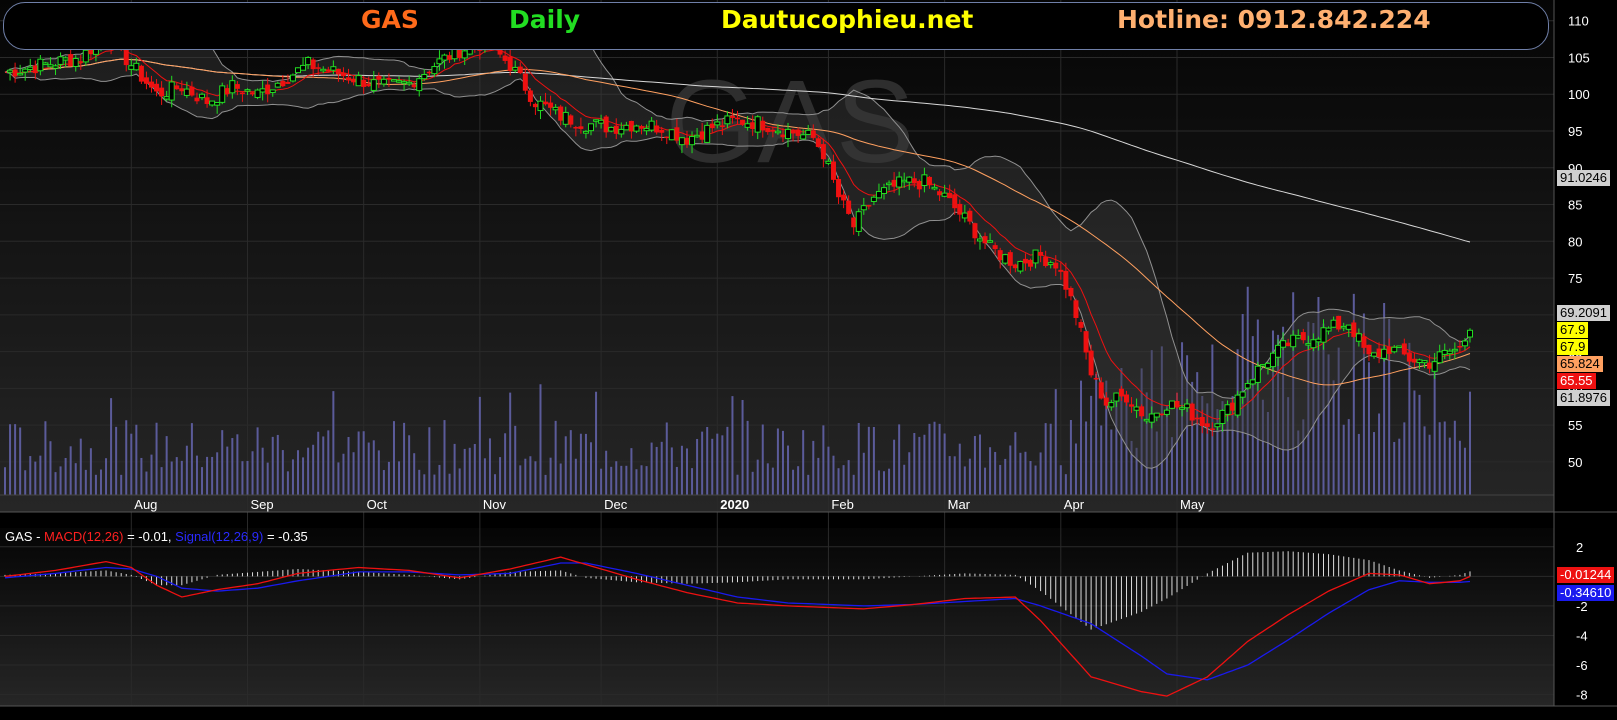  Describe the element at coordinates (1582, 665) in the screenshot. I see `macd-y-tick-label: -6` at that location.